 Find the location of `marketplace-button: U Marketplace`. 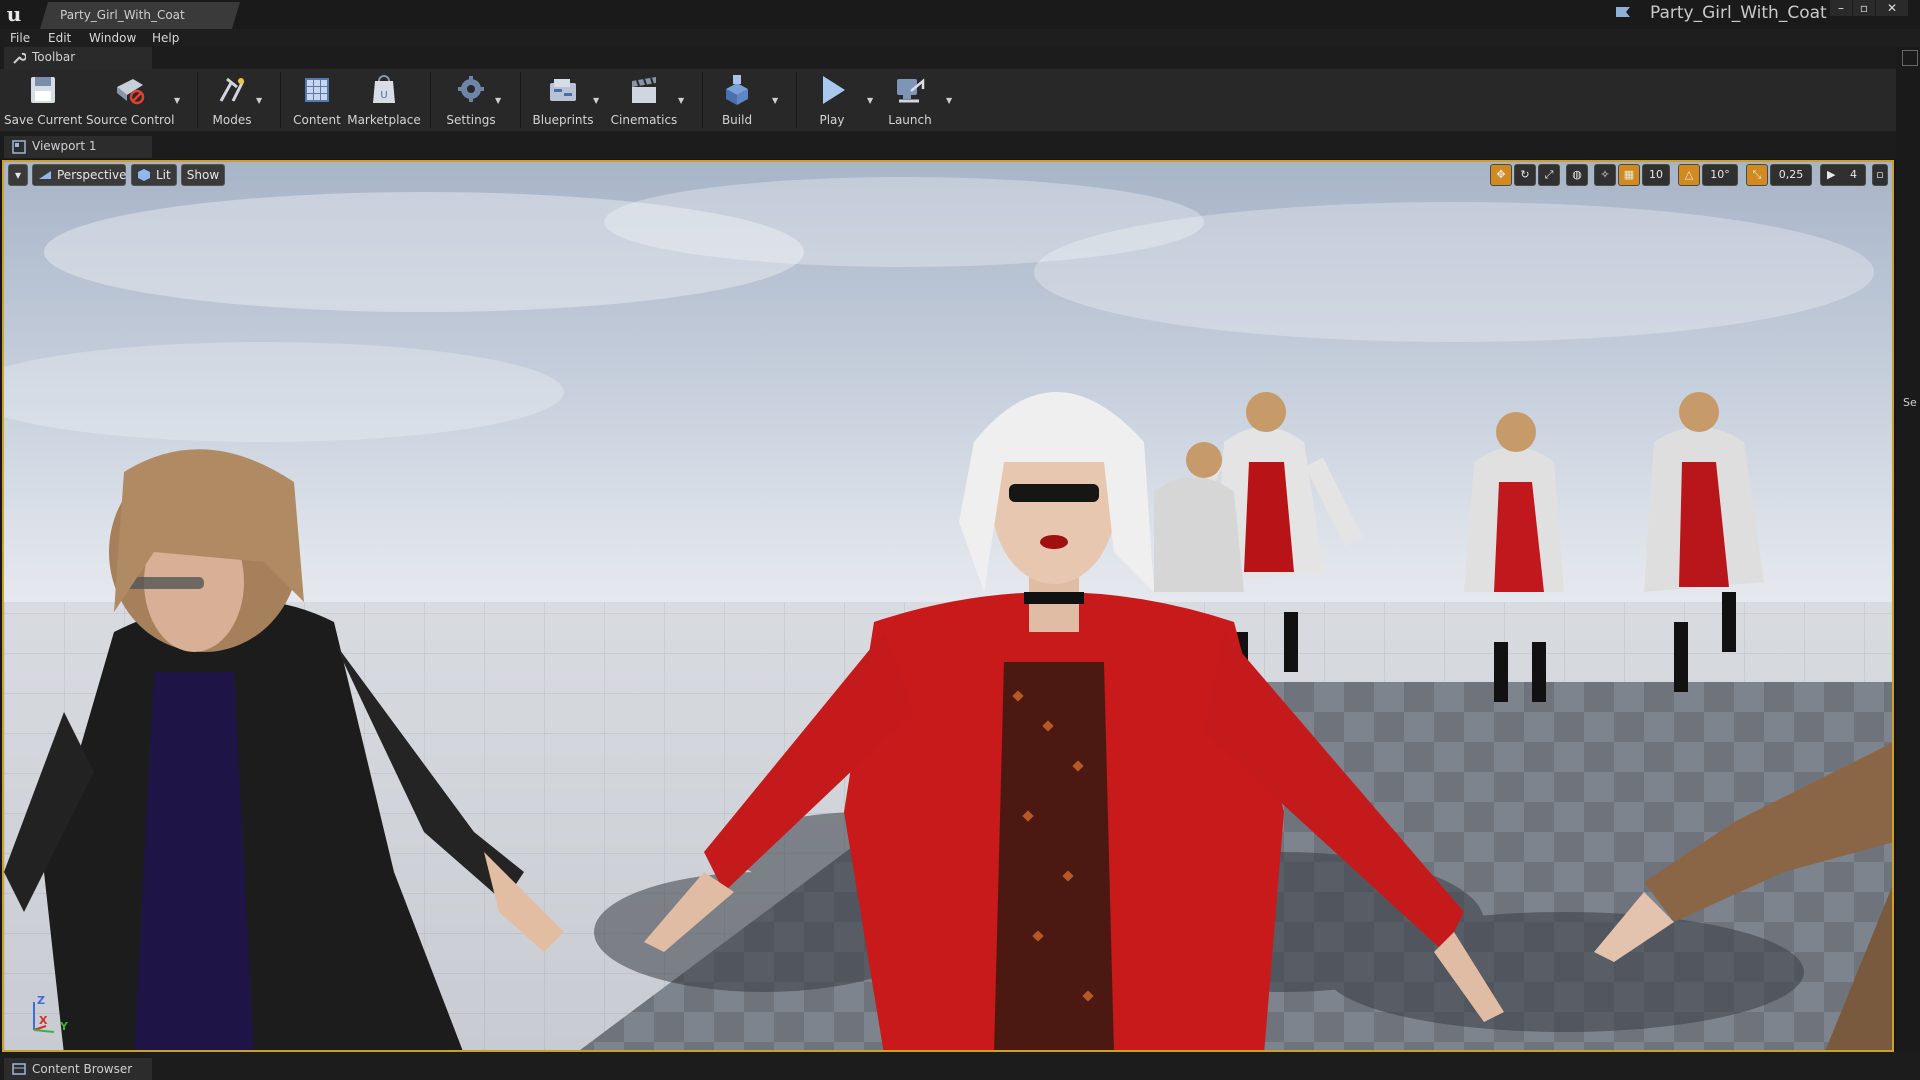

marketplace-button: U Marketplace is located at coordinates (384, 100).